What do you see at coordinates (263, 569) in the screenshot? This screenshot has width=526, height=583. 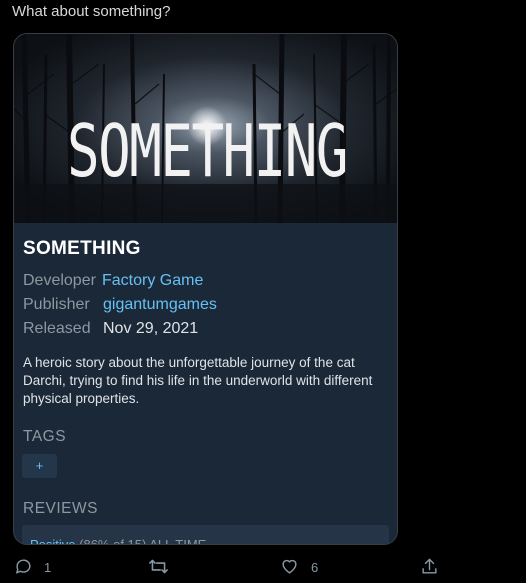 I see `tweet-actions: 1 6` at bounding box center [263, 569].